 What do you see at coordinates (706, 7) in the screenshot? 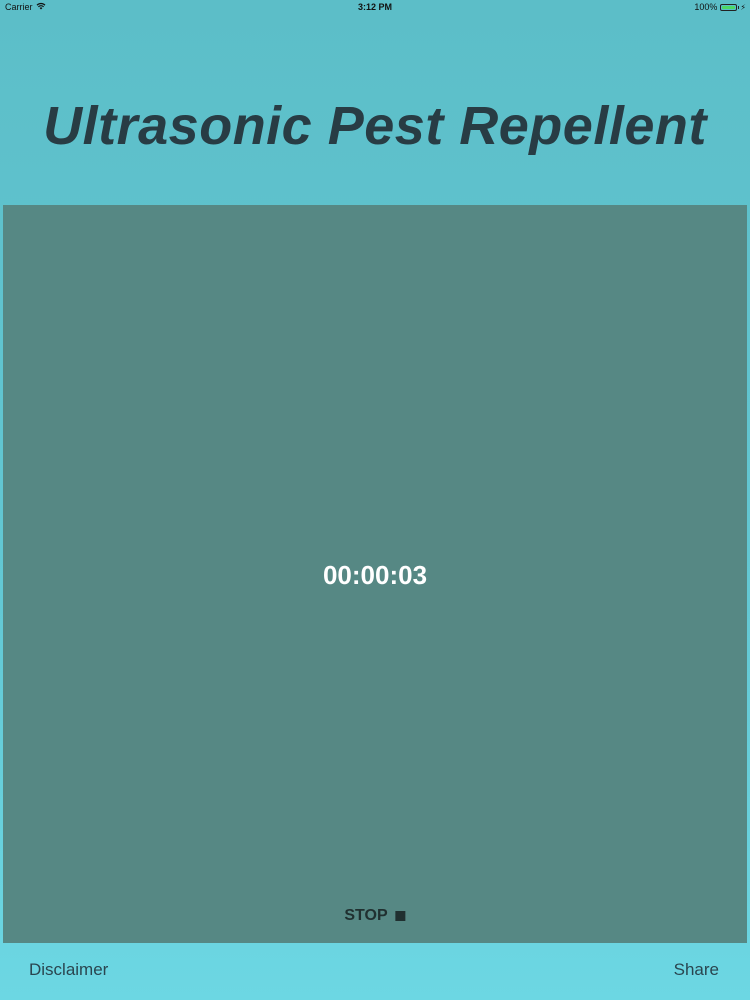
I see `battery-percent: 100%` at bounding box center [706, 7].